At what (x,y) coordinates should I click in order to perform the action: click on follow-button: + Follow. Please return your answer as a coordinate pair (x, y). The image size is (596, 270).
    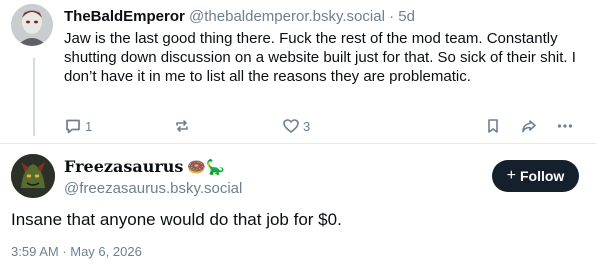
    Looking at the image, I should click on (535, 176).